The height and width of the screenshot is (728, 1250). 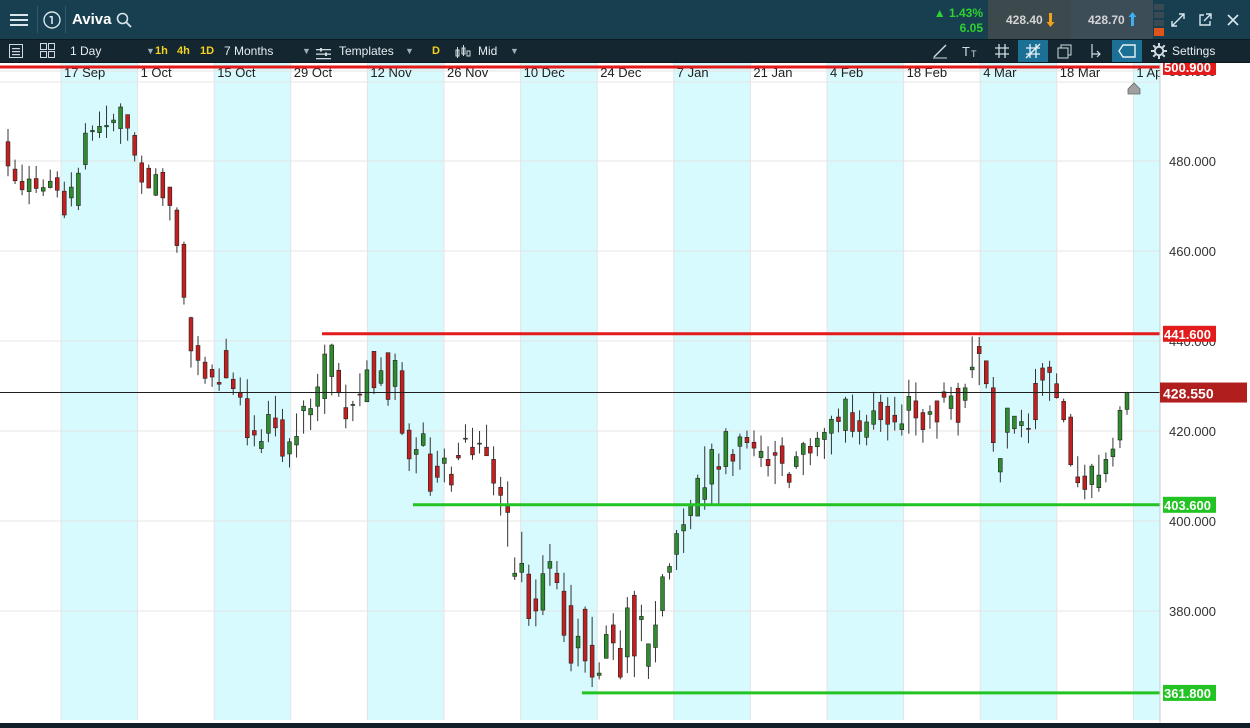 I want to click on period-select: 7 Months ▼, so click(x=267, y=51).